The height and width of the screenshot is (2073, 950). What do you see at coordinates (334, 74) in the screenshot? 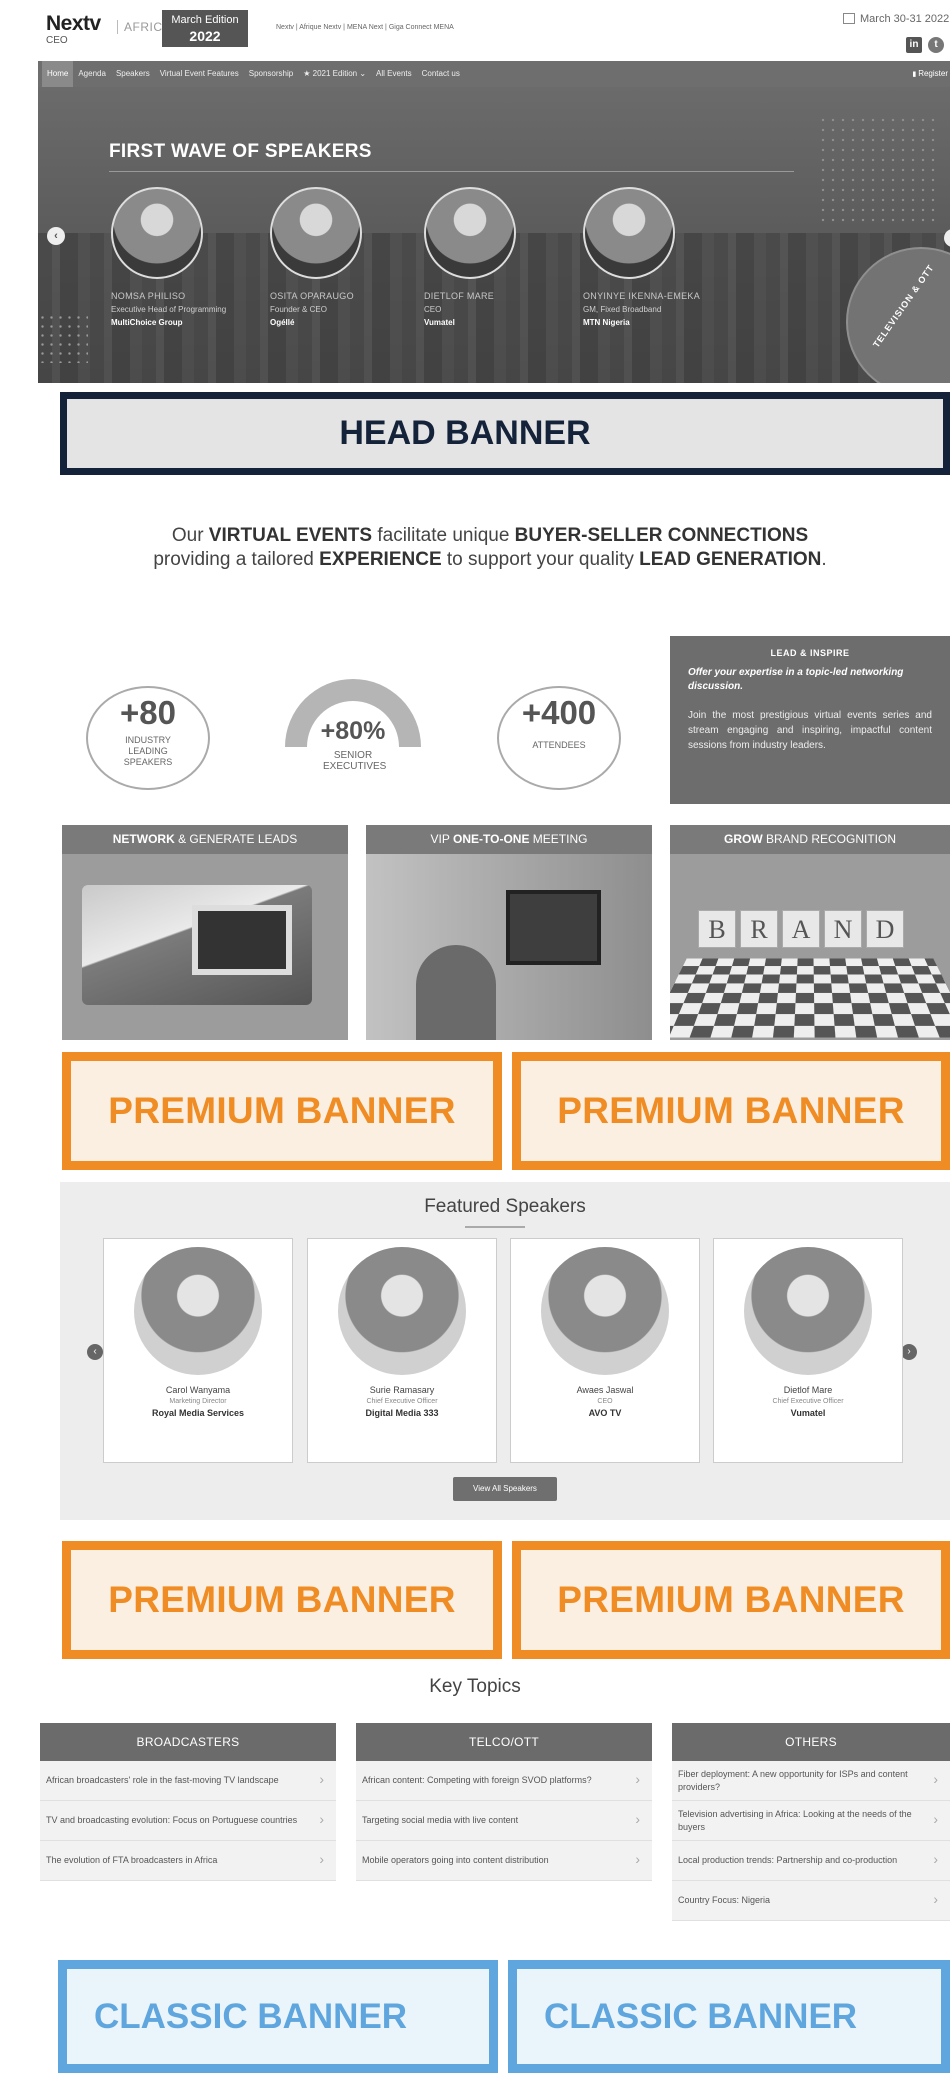
I see `nav-2021-edition: ★ 2021 Edition ⌄` at bounding box center [334, 74].